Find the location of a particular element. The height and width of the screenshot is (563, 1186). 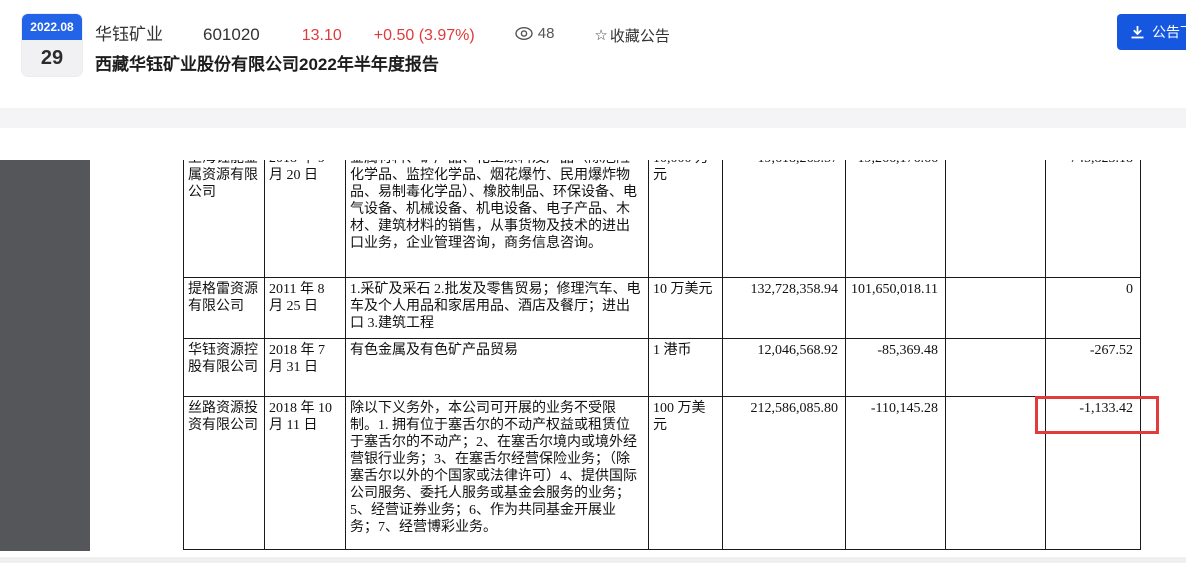

company-cell: 丝路资源投资有限公司 is located at coordinates (224, 473).